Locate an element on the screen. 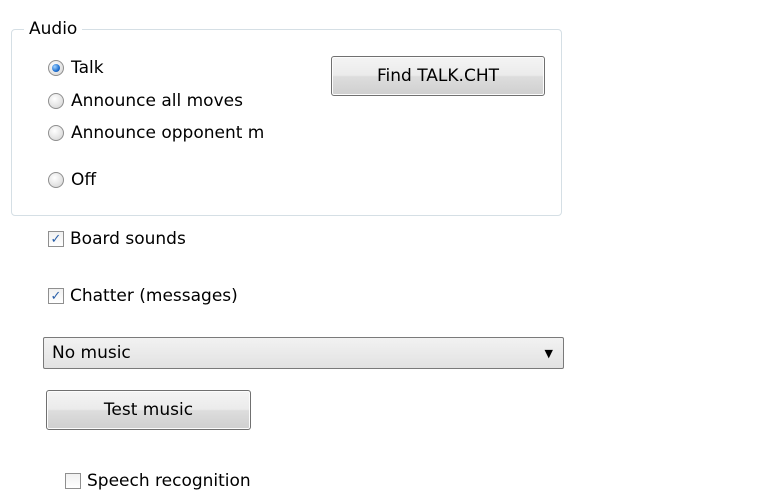  radio-indicator-checked is located at coordinates (56, 68).